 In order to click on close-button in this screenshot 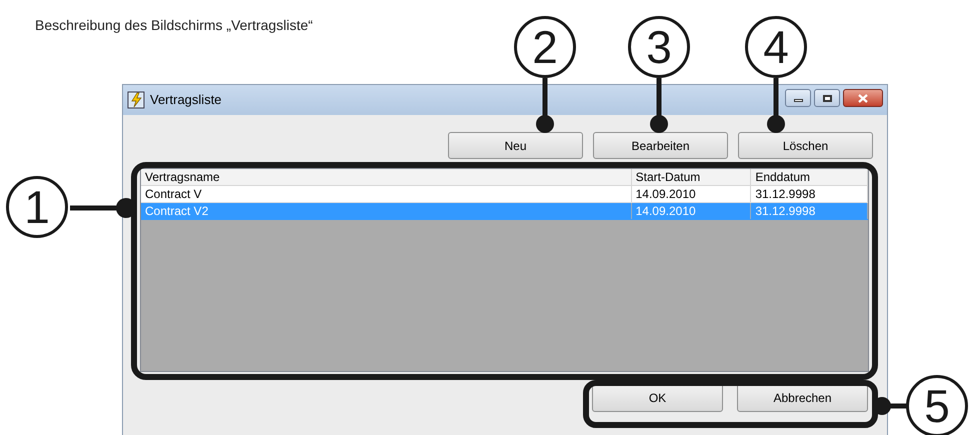, I will do `click(863, 98)`.